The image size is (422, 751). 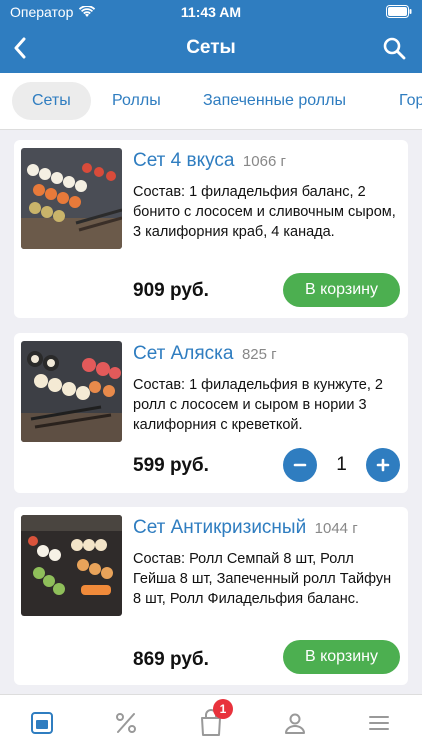 I want to click on tab-cart: 1, so click(x=211, y=721).